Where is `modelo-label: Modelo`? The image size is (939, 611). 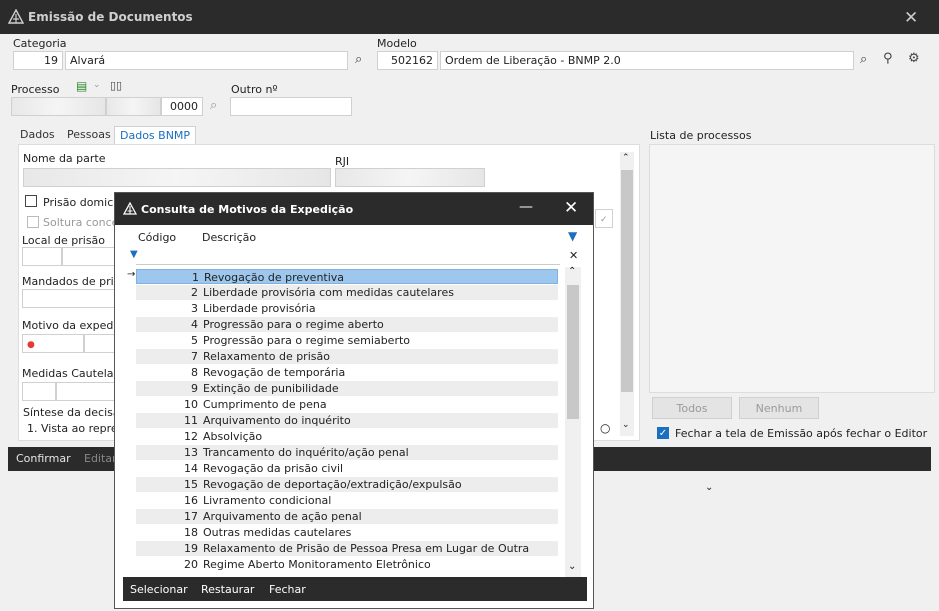
modelo-label: Modelo is located at coordinates (397, 43).